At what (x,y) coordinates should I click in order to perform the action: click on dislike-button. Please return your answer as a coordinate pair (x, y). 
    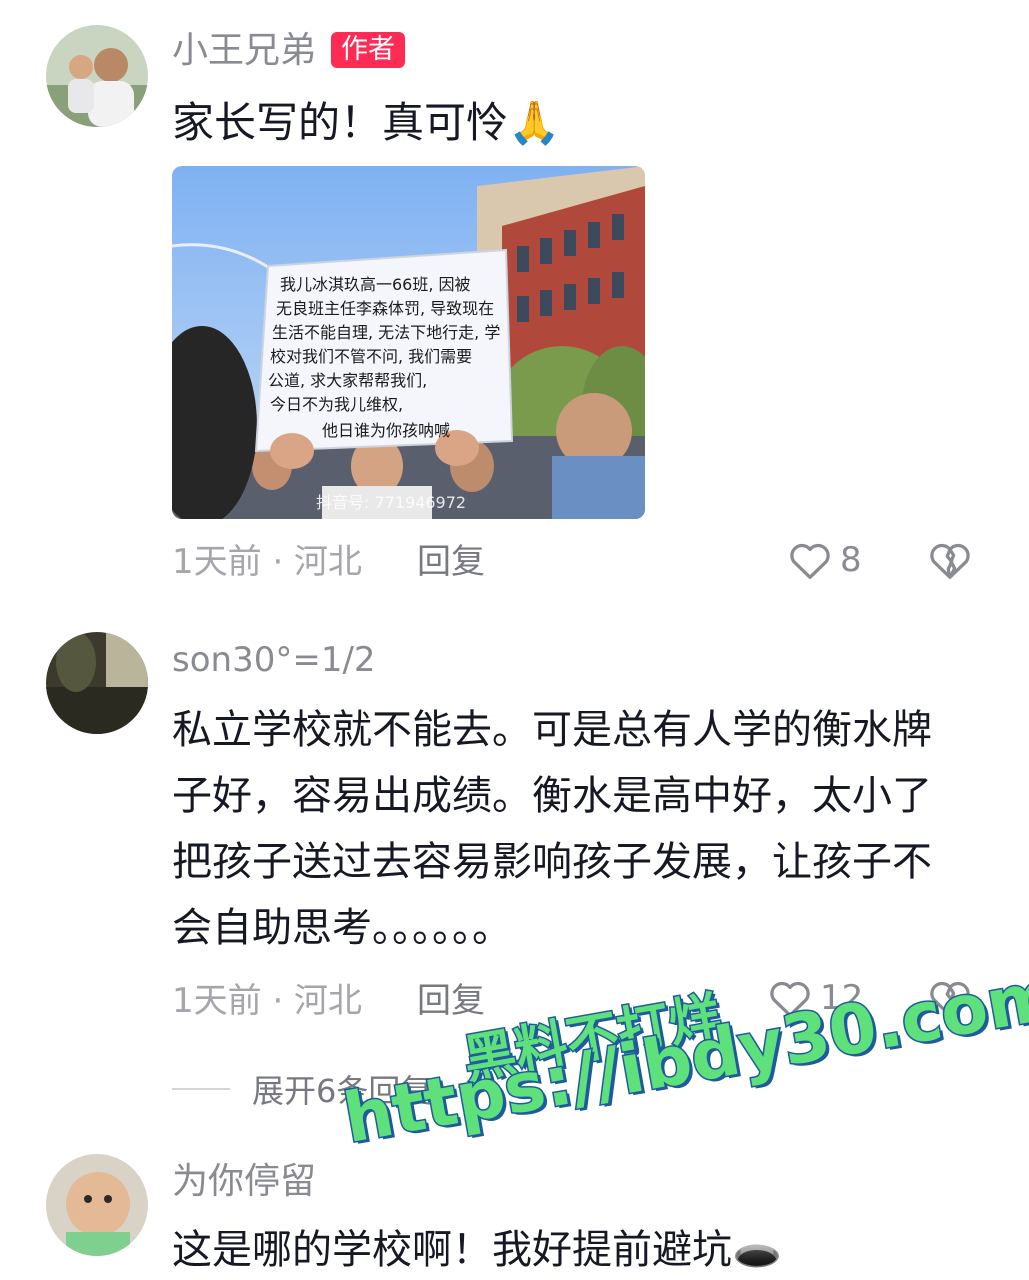
    Looking at the image, I should click on (950, 562).